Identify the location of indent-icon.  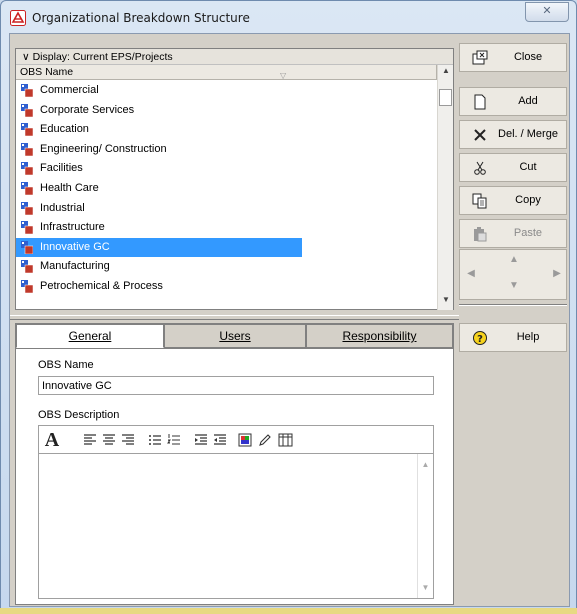
(201, 440).